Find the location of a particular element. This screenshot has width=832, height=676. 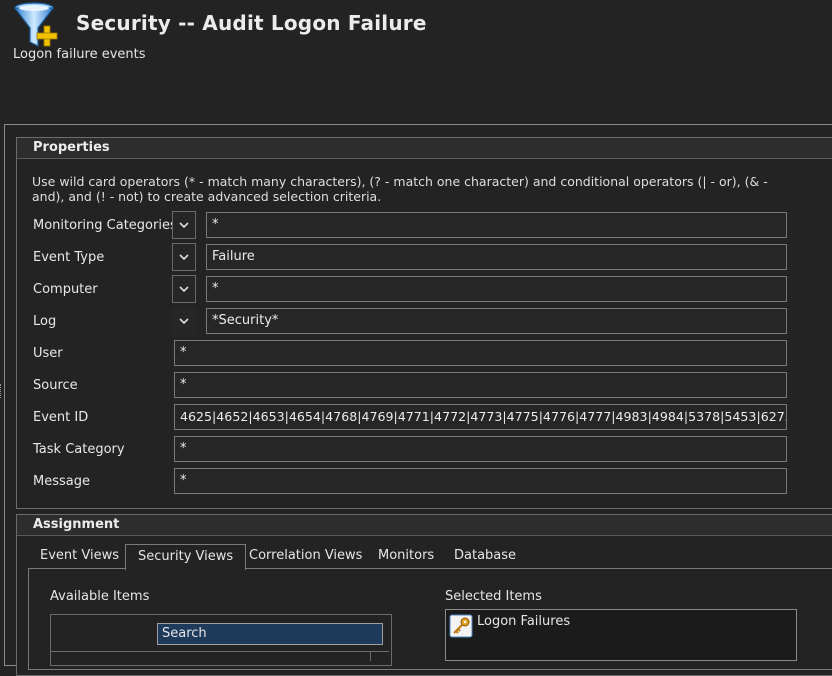

event-id-label: Event ID is located at coordinates (61, 417).